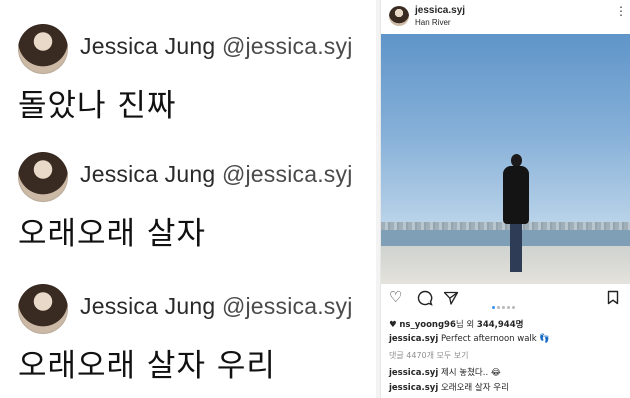  I want to click on comment-row: jessica.syj 오래오래 살자 우리, so click(449, 387).